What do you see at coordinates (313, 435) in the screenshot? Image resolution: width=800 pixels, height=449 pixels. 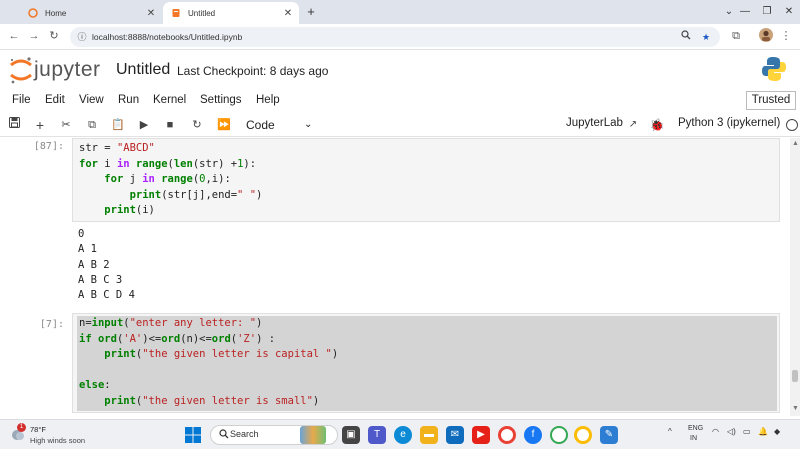 I see `widget-image` at bounding box center [313, 435].